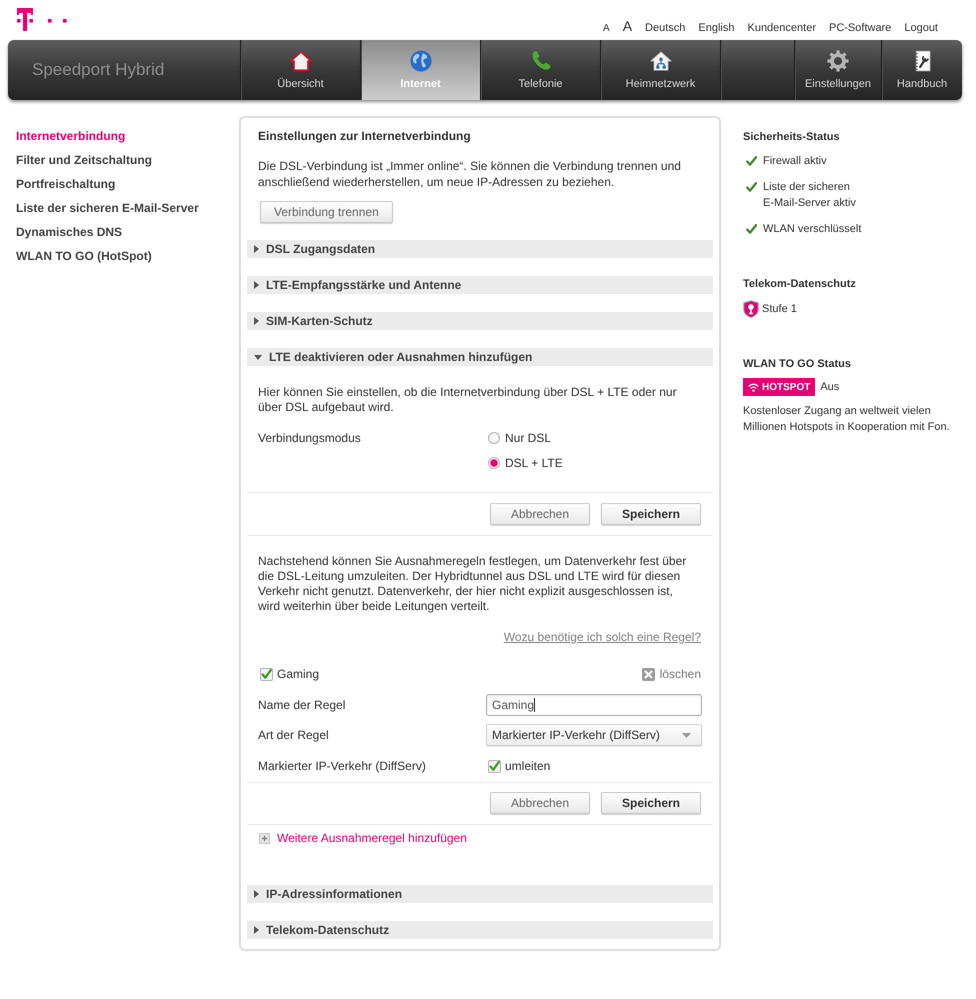 The height and width of the screenshot is (999, 976). Describe the element at coordinates (535, 705) in the screenshot. I see `text-cursor` at that location.